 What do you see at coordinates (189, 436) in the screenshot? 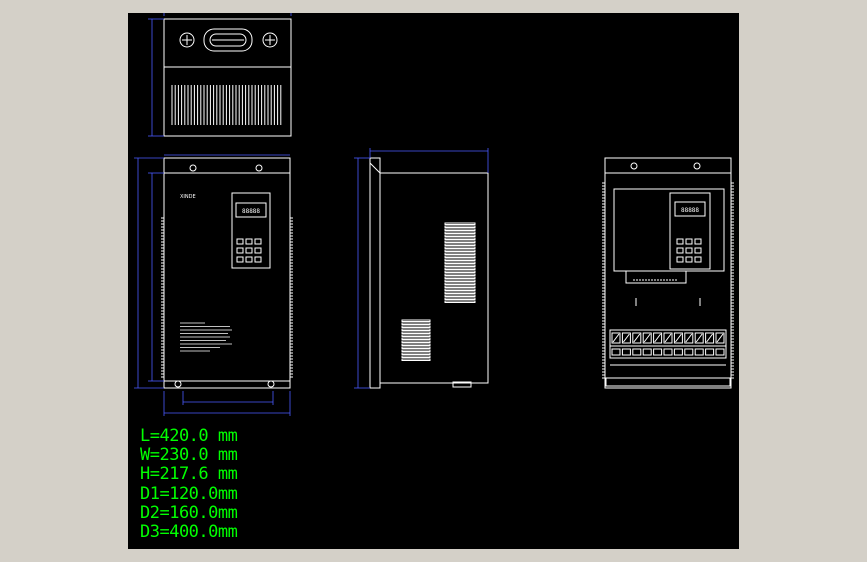
I see `dim-length: L=420.0 mm` at bounding box center [189, 436].